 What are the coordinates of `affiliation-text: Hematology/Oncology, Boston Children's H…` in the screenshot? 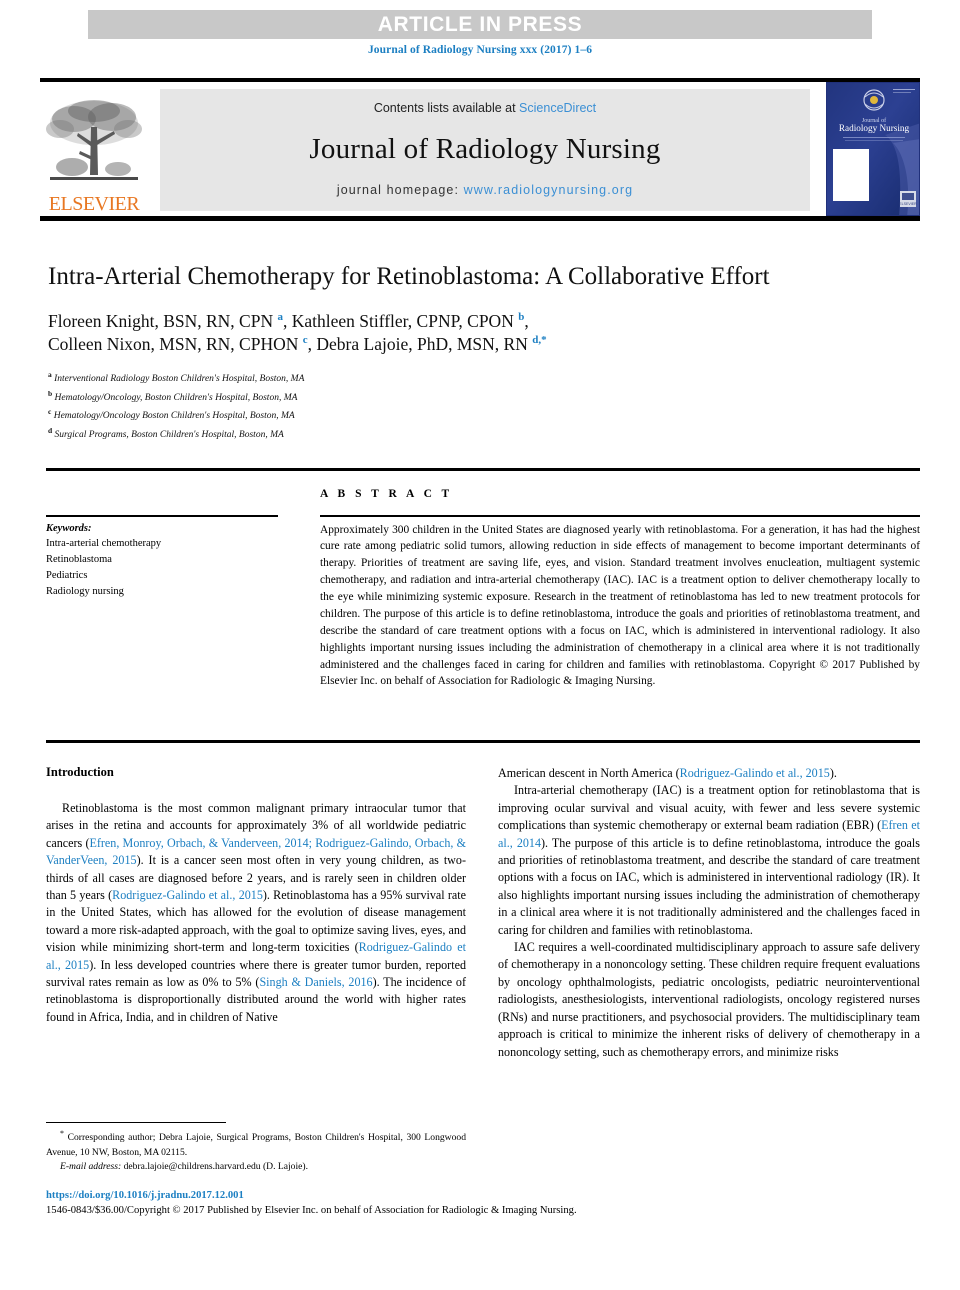 It's located at (176, 397).